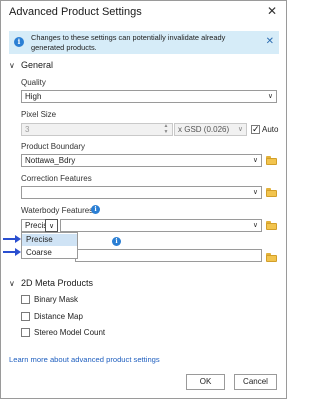  What do you see at coordinates (56, 299) in the screenshot?
I see `binary-mask-label: Binary Mask` at bounding box center [56, 299].